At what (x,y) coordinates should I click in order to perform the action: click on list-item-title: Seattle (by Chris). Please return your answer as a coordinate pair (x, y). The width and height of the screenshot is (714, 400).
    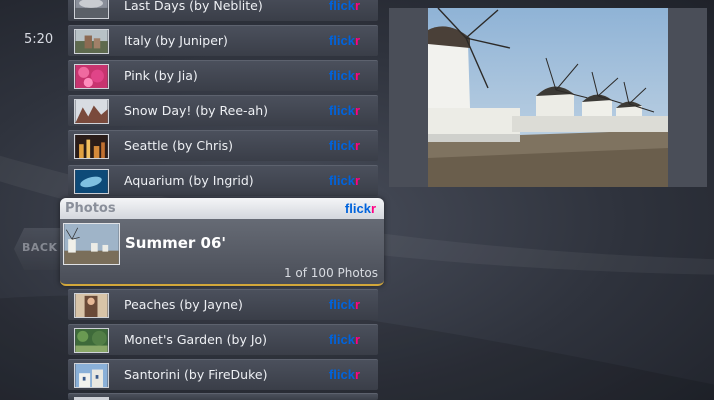
    Looking at the image, I should click on (179, 145).